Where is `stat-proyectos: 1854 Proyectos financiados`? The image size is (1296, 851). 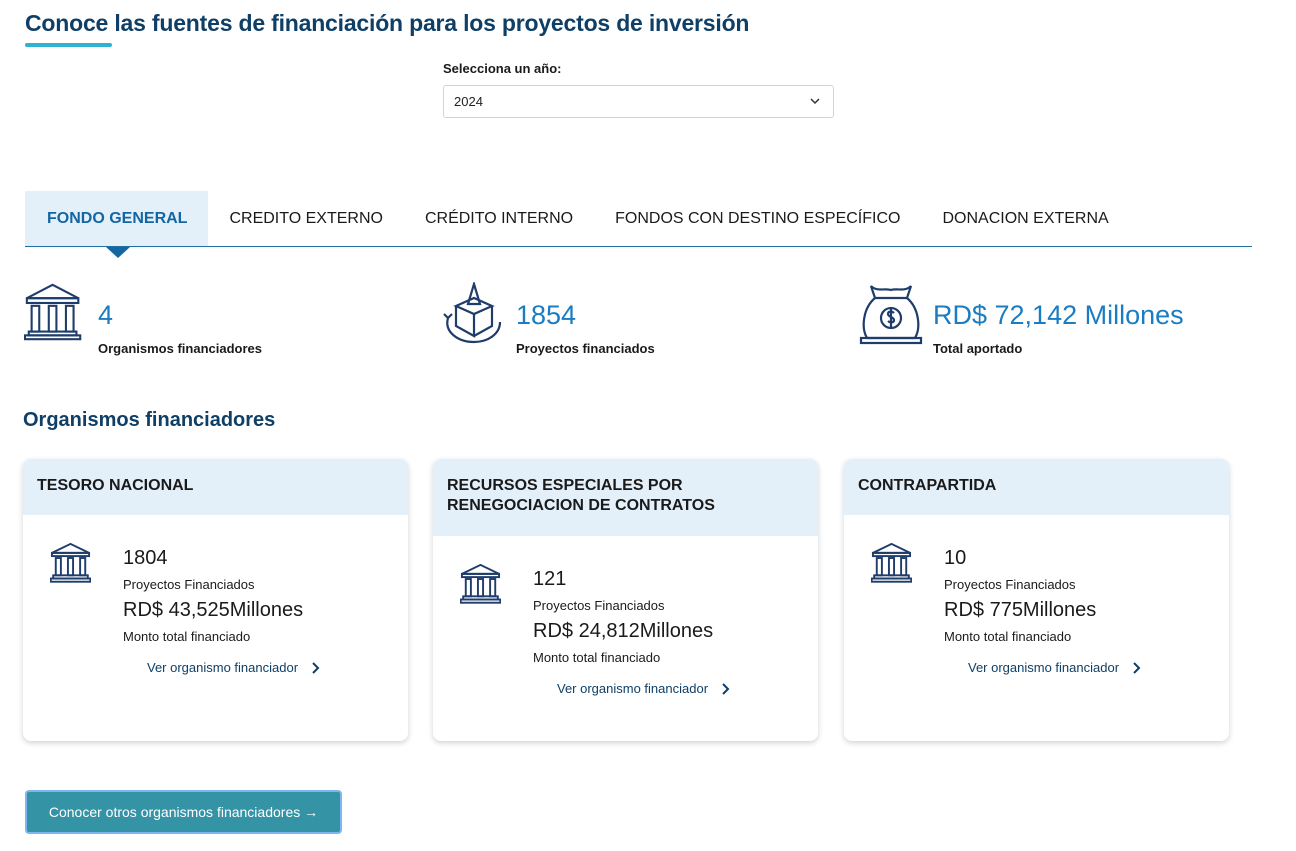
stat-proyectos: 1854 Proyectos financiados is located at coordinates (548, 319).